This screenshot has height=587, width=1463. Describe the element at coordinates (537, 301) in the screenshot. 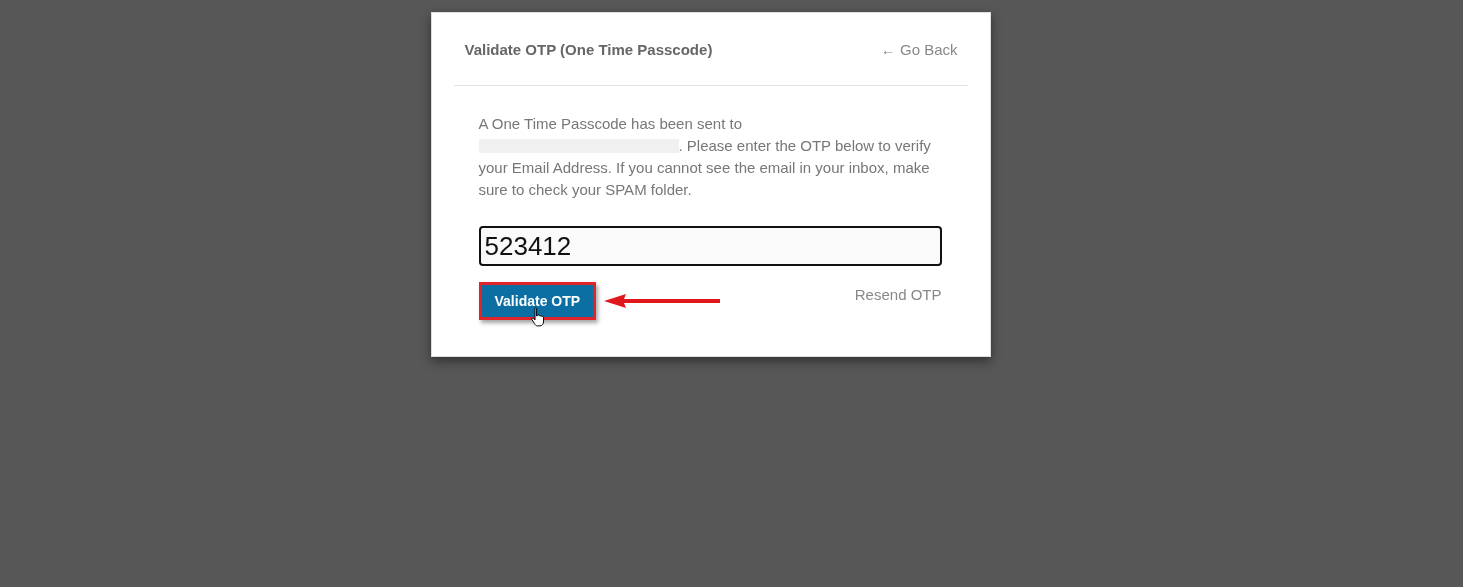

I see `validate-otp-button: Validate OTP` at that location.